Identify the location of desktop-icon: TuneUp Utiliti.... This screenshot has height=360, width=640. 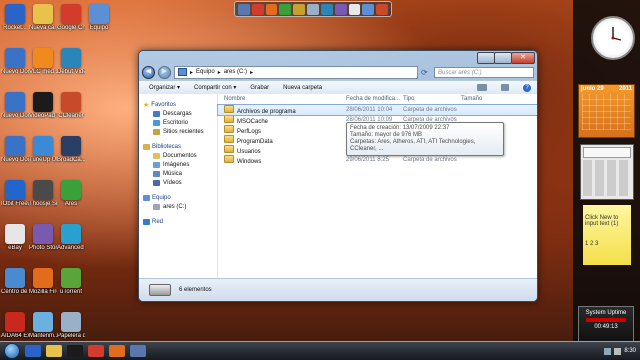
(43, 150).